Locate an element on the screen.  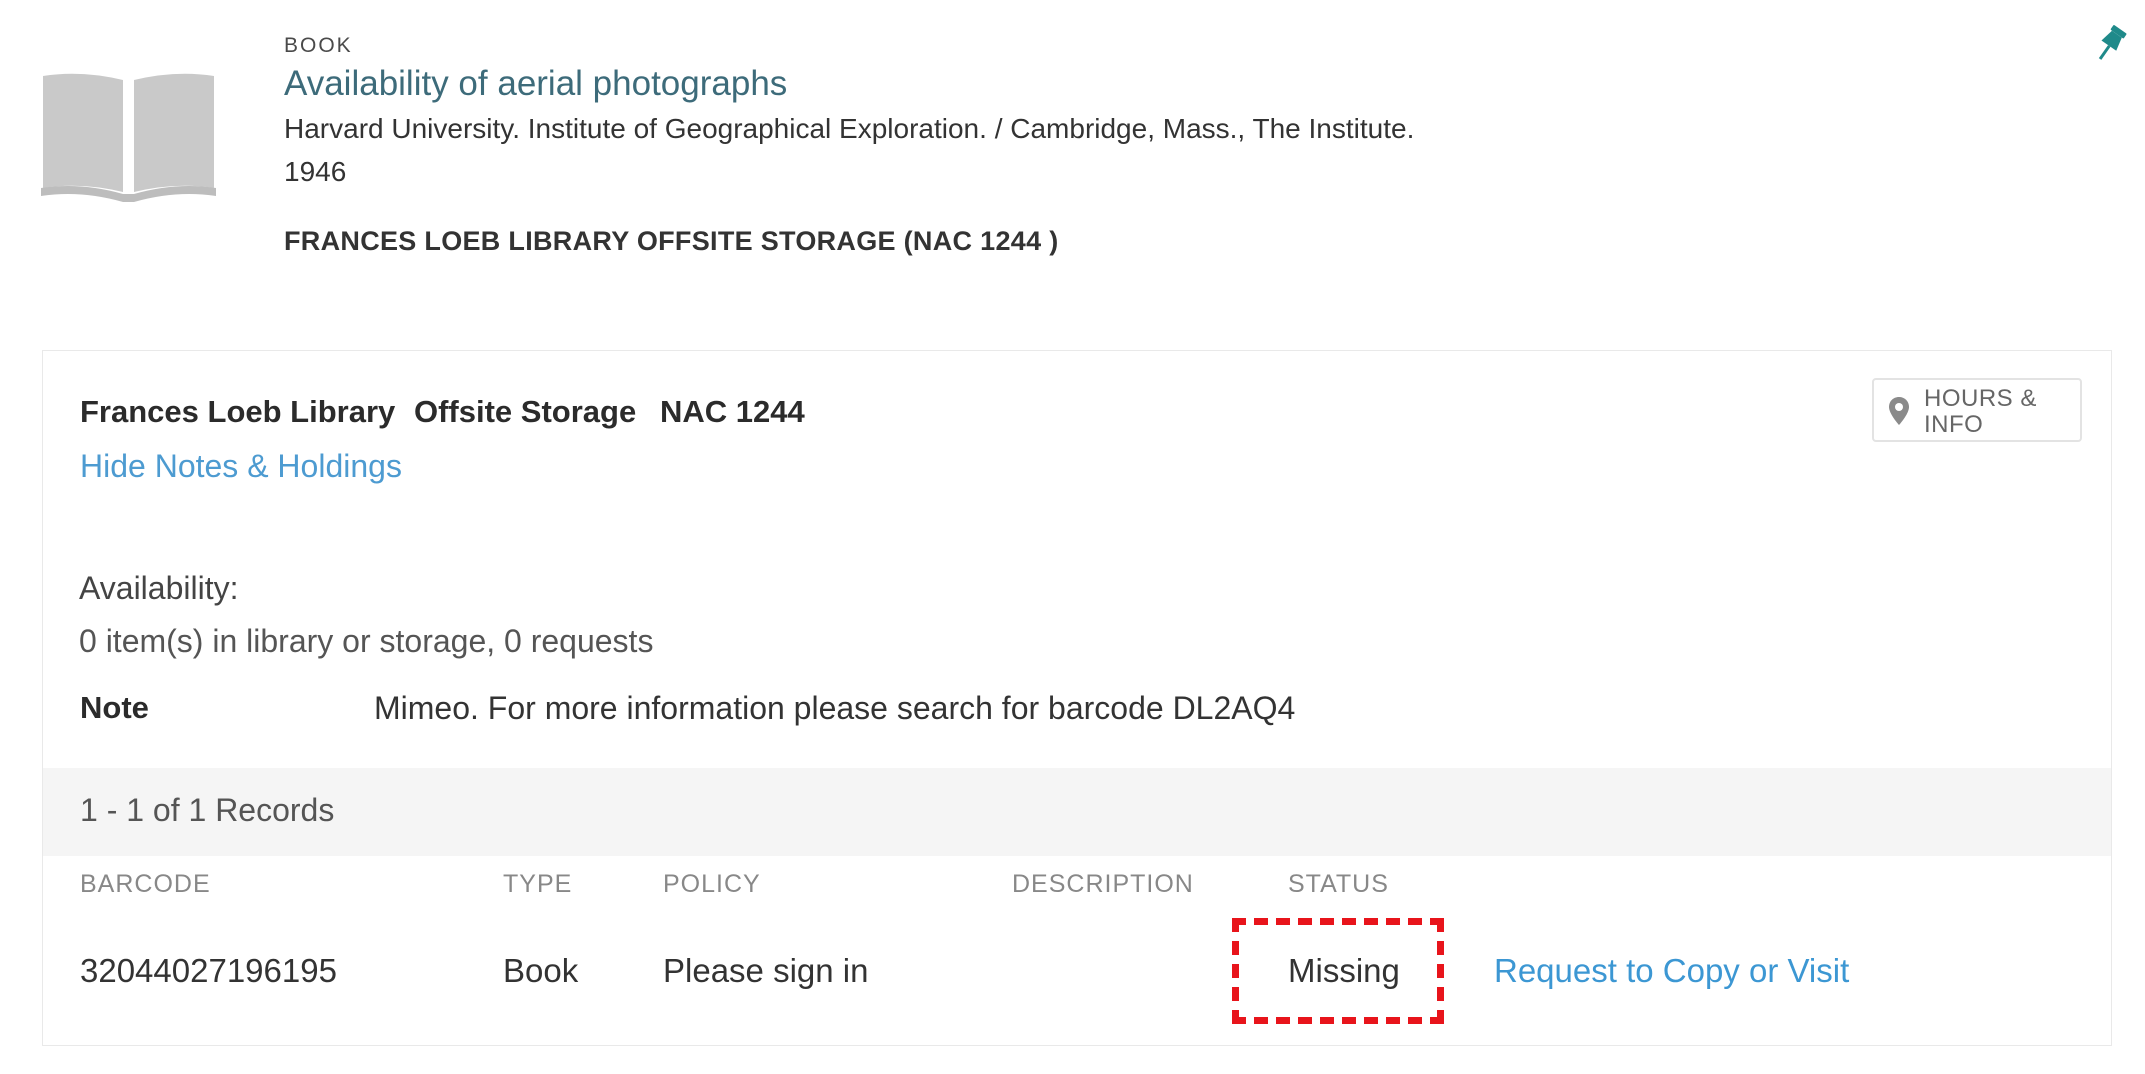
hide-notes-holdings-link: Hide Notes & Holdings is located at coordinates (241, 466).